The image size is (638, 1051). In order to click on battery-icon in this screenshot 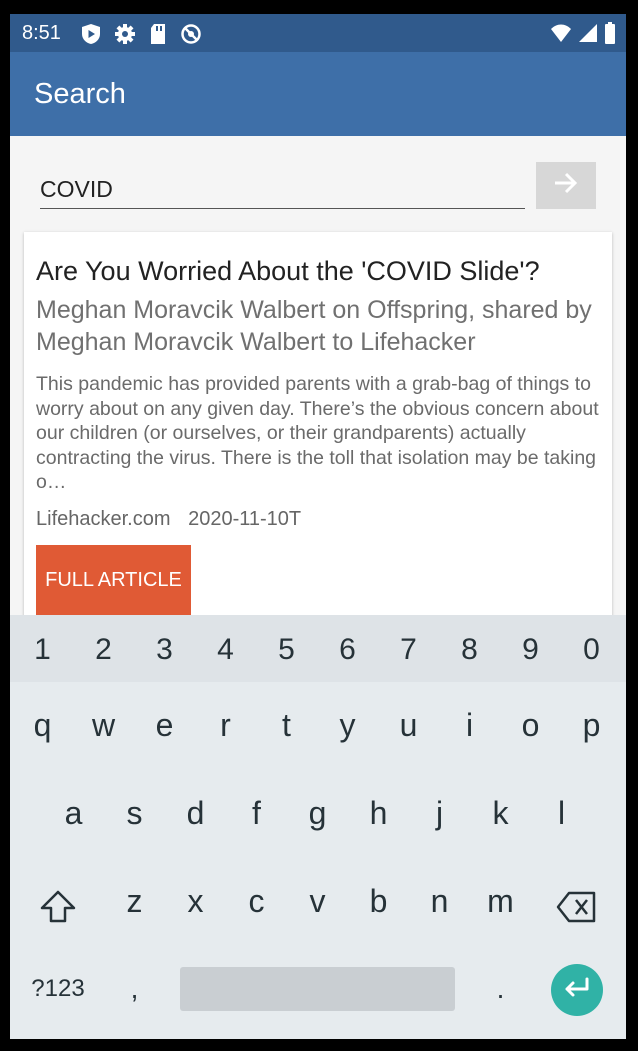, I will do `click(610, 35)`.